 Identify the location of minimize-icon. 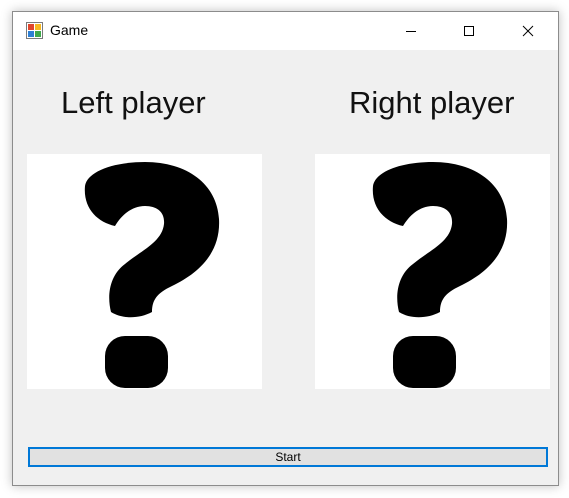
(411, 31).